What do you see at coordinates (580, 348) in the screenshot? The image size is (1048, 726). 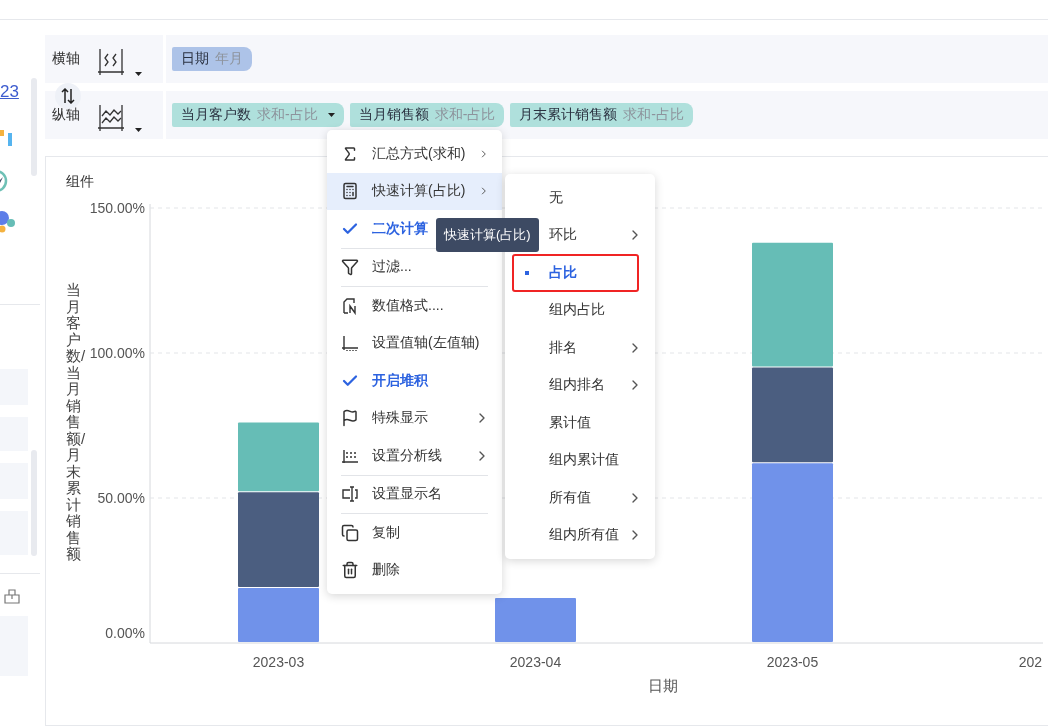 I see `menu-item: 排名` at bounding box center [580, 348].